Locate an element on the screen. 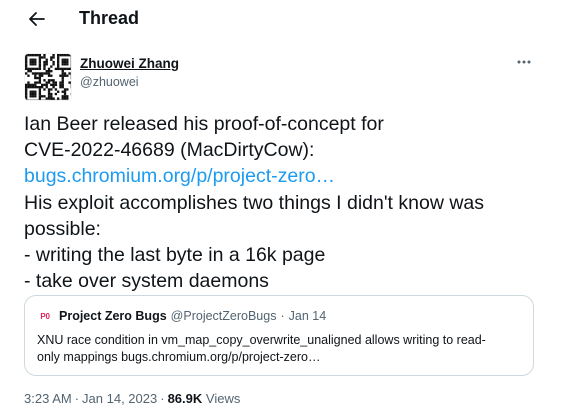  tweet-text-line: - writing the last byte in a 16k page is located at coordinates (175, 255).